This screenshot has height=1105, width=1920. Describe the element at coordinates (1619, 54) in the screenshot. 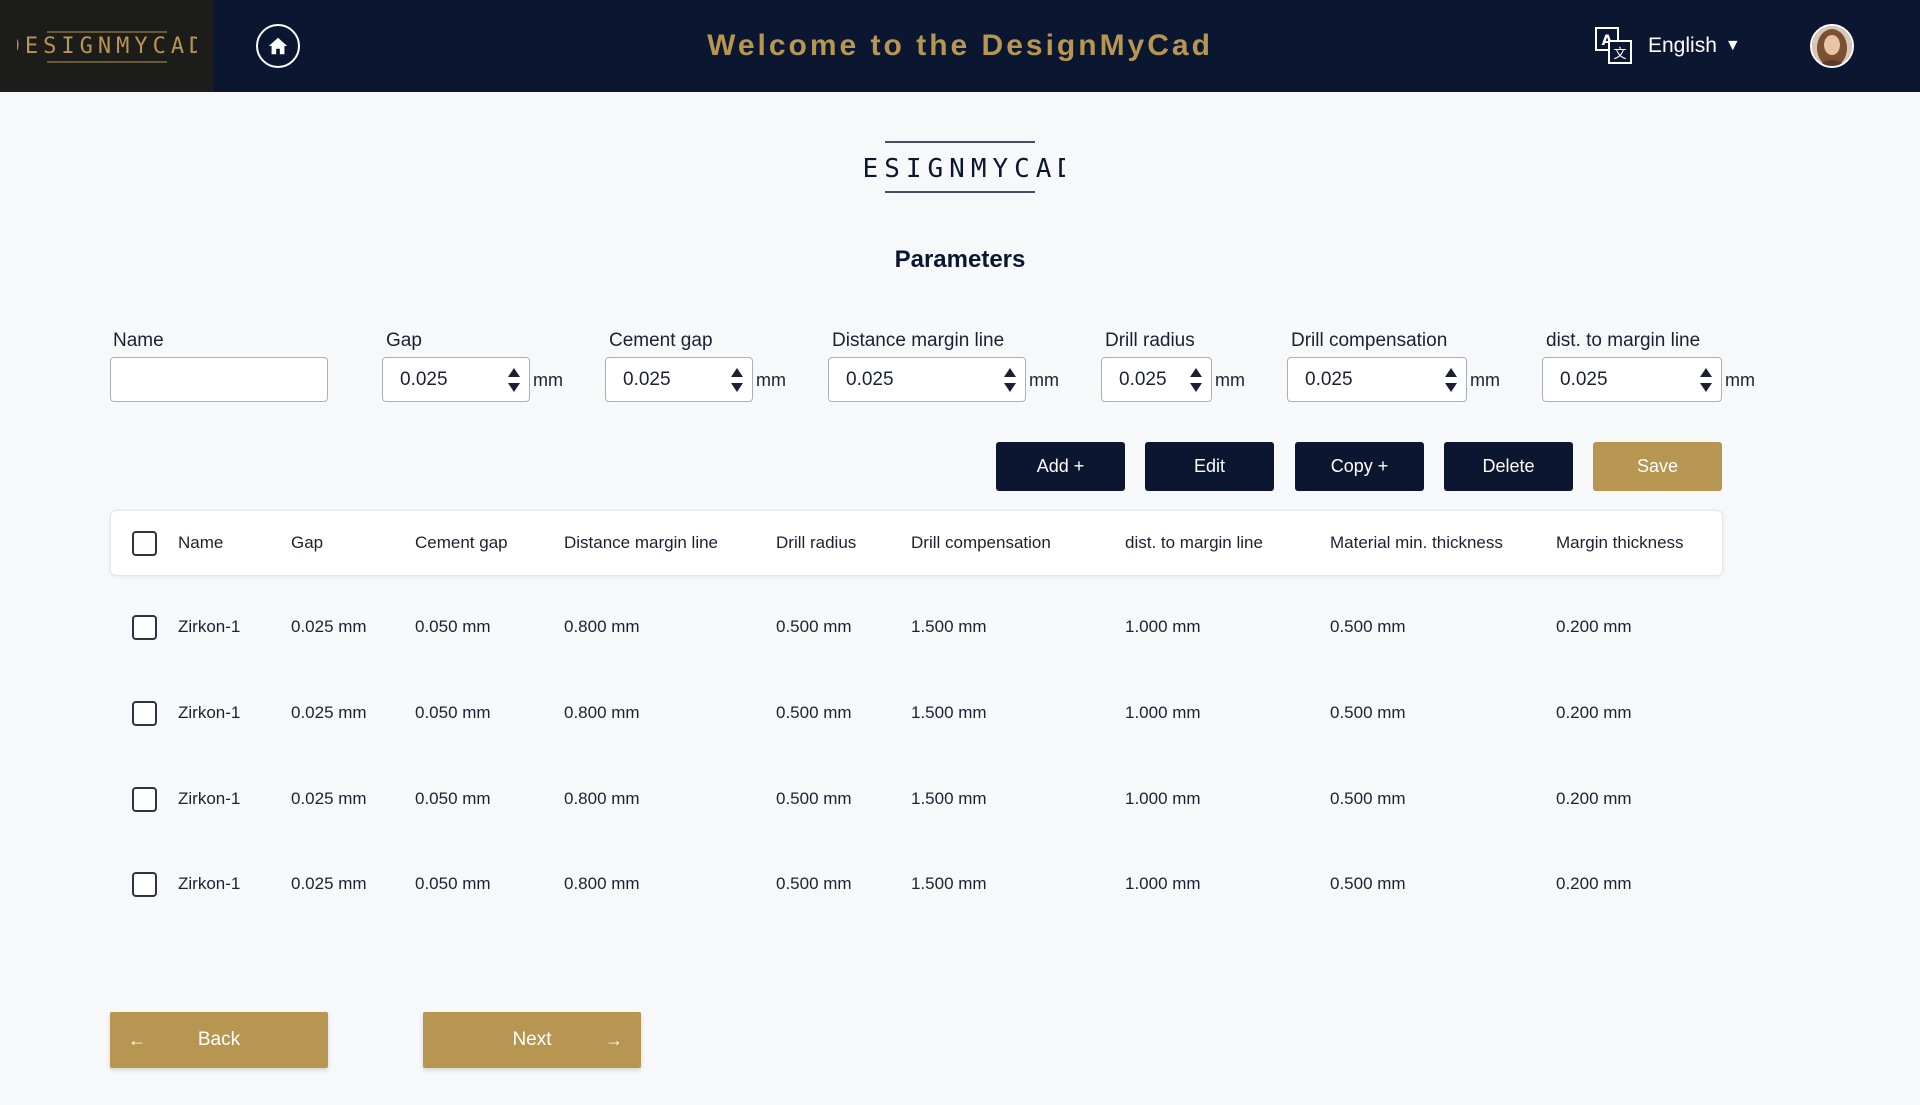

I see `svg-text: 文` at that location.